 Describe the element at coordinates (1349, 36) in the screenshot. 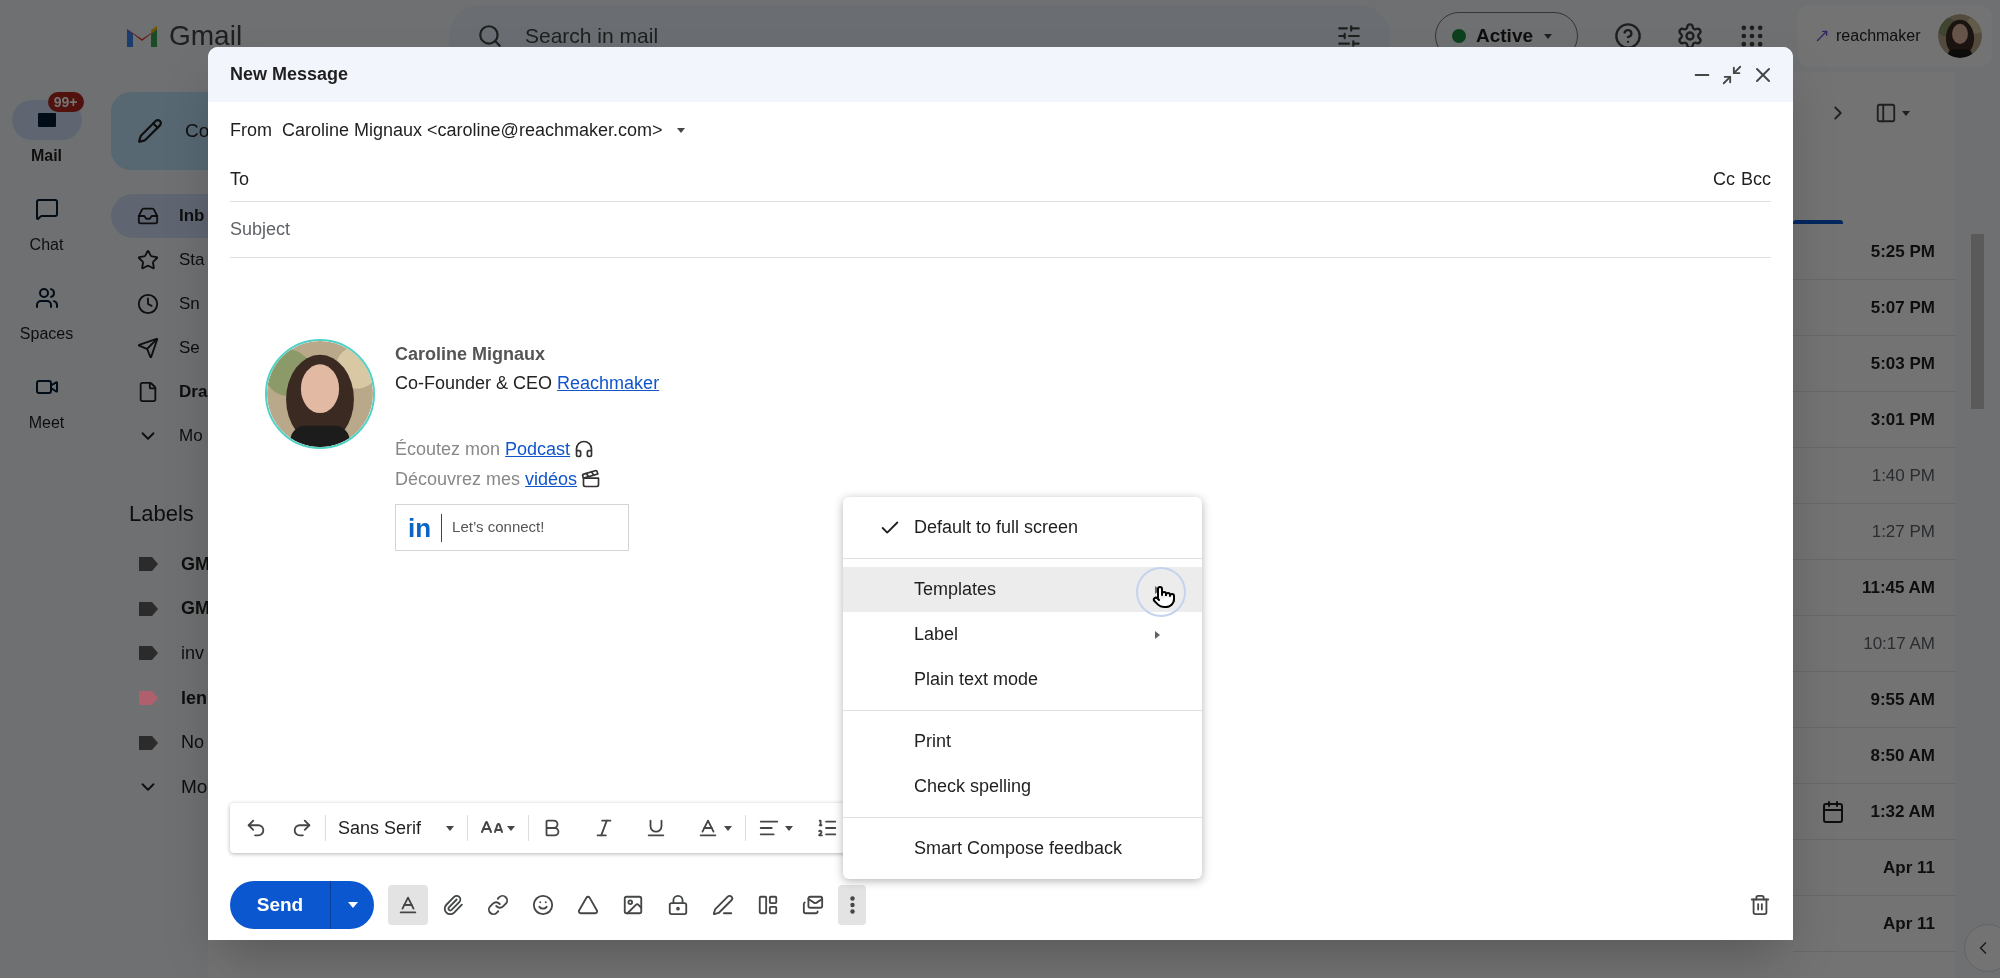

I see `filter-icon` at that location.